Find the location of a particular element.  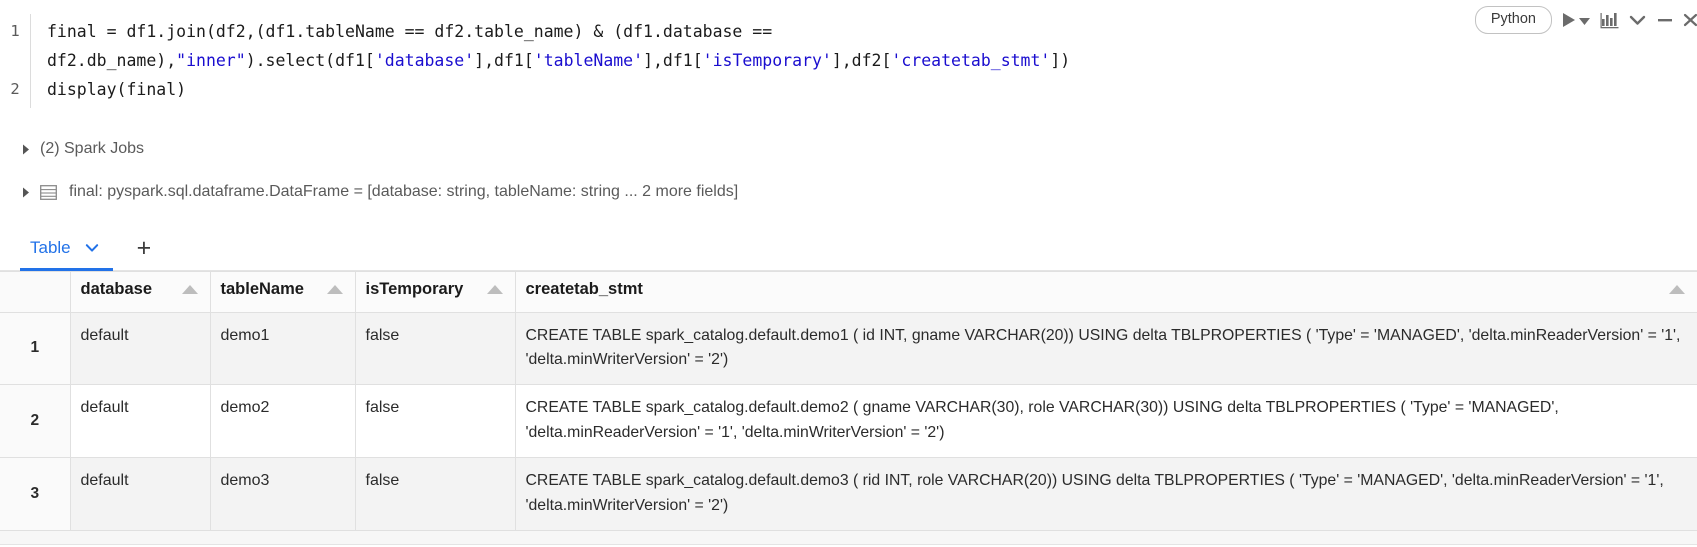

cell-tablename: demo3 is located at coordinates (283, 494).